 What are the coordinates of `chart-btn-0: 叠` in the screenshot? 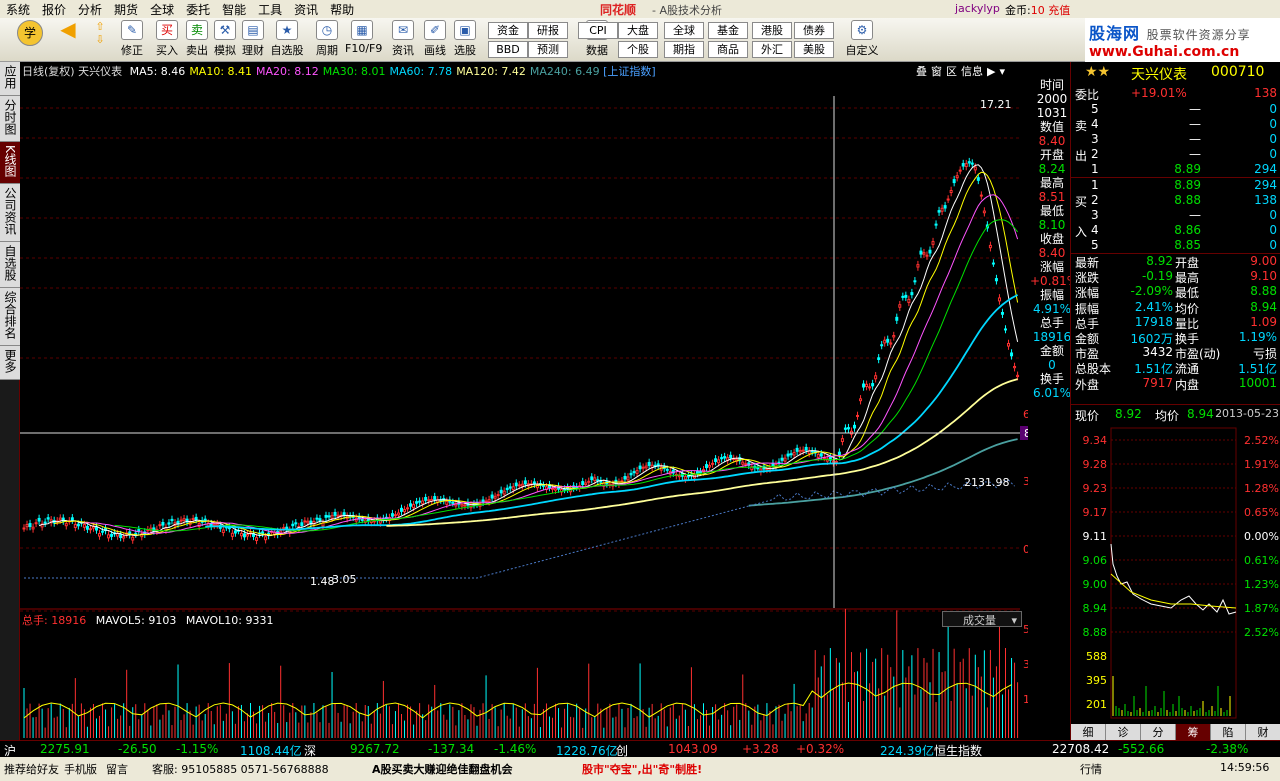 It's located at (921, 71).